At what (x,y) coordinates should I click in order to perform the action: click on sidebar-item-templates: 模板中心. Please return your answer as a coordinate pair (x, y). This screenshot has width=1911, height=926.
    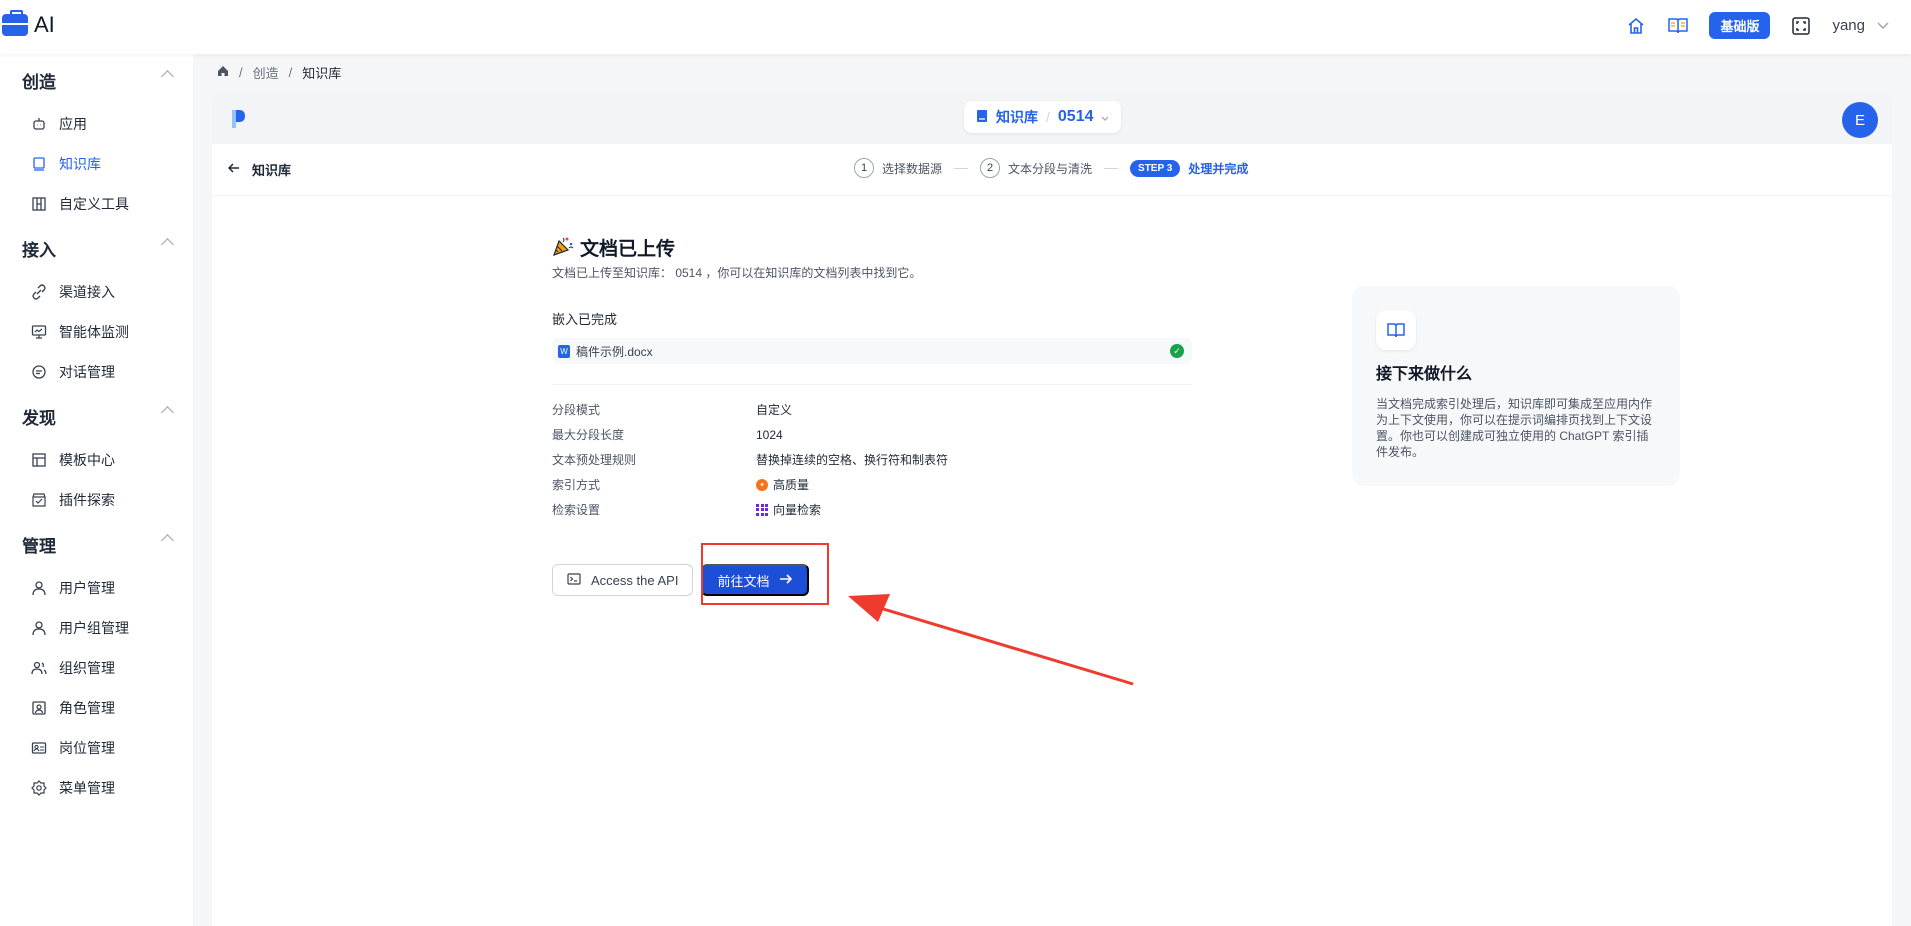
    Looking at the image, I should click on (73, 460).